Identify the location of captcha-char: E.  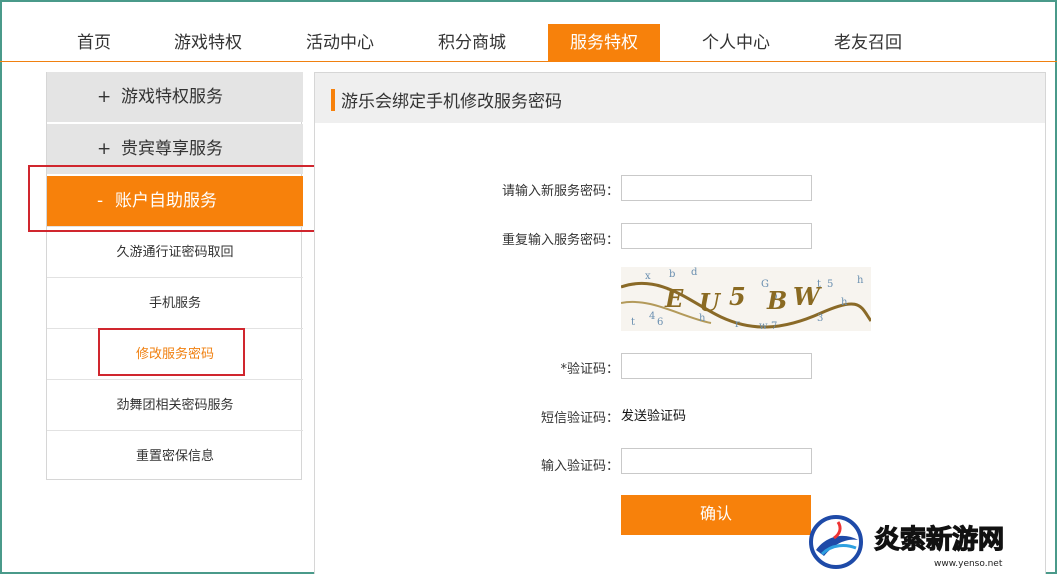
(674, 298).